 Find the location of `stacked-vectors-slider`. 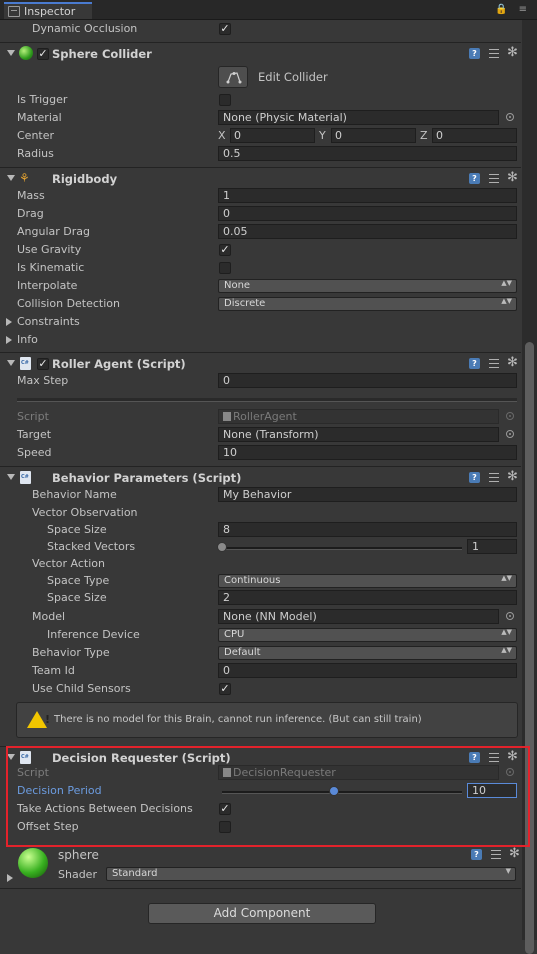

stacked-vectors-slider is located at coordinates (342, 548).